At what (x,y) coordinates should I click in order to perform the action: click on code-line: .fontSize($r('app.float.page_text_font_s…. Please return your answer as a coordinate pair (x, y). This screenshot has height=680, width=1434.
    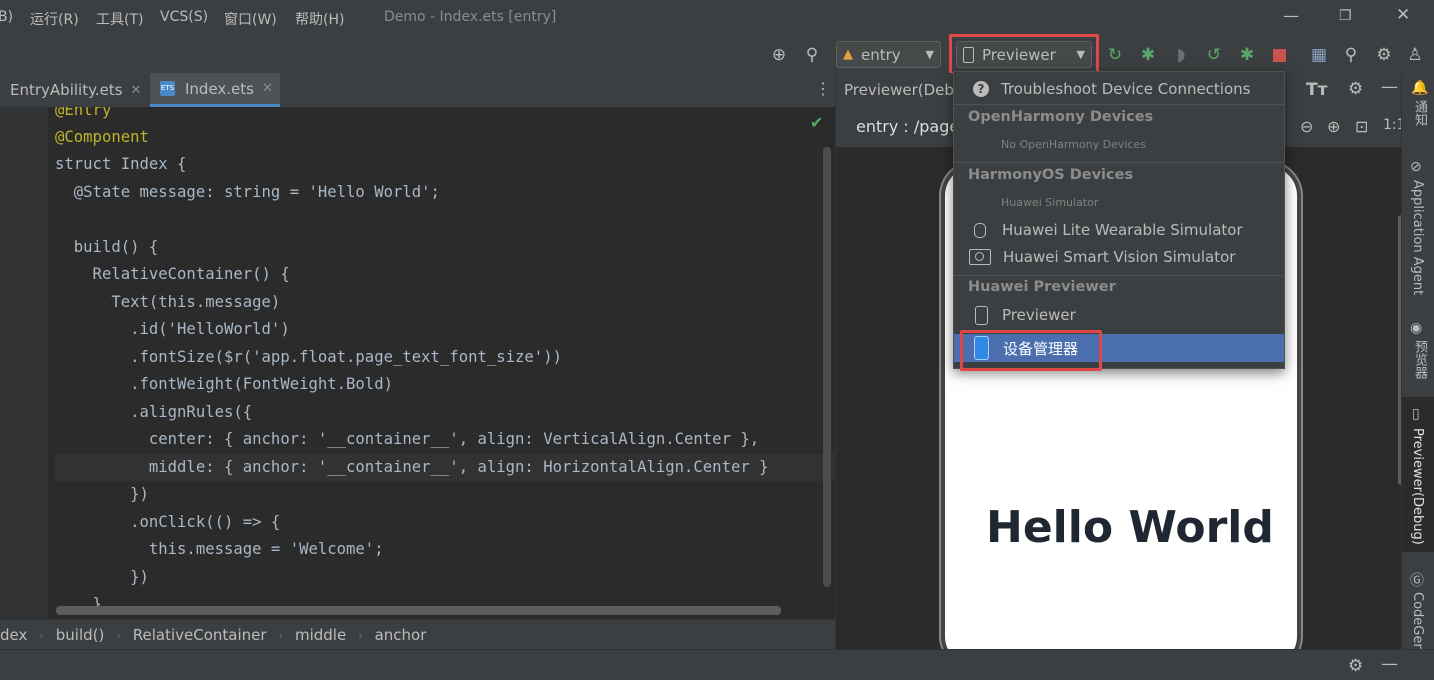
    Looking at the image, I should click on (308, 357).